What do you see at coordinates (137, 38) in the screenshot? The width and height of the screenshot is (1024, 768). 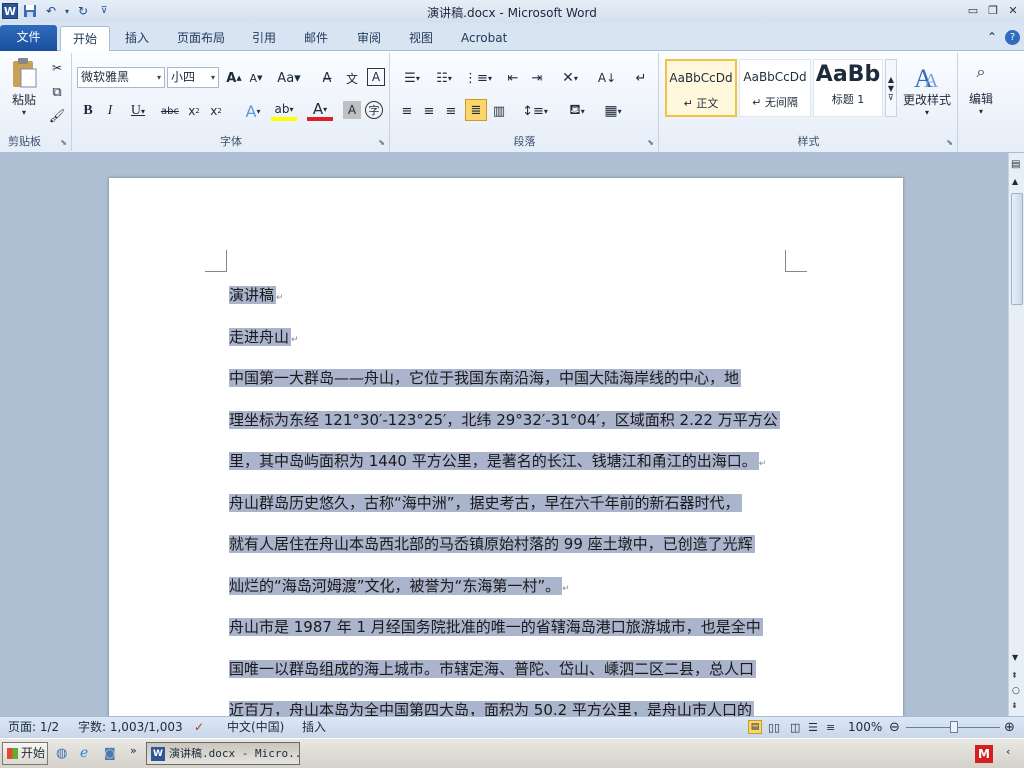 I see `tab-insert: 插入` at bounding box center [137, 38].